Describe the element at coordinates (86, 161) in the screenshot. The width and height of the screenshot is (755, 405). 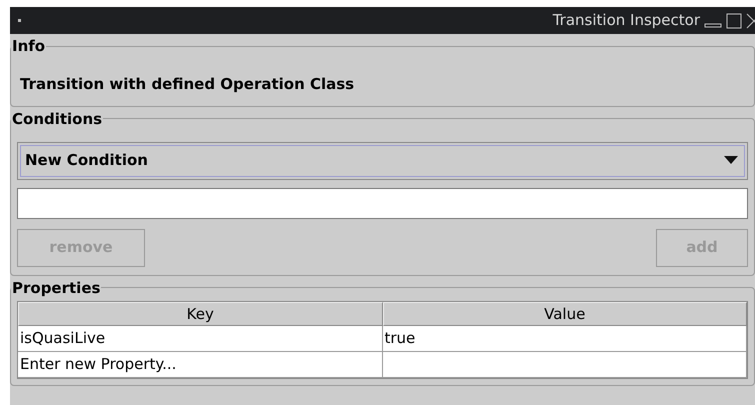
I see `dropdown-value: New Condition` at that location.